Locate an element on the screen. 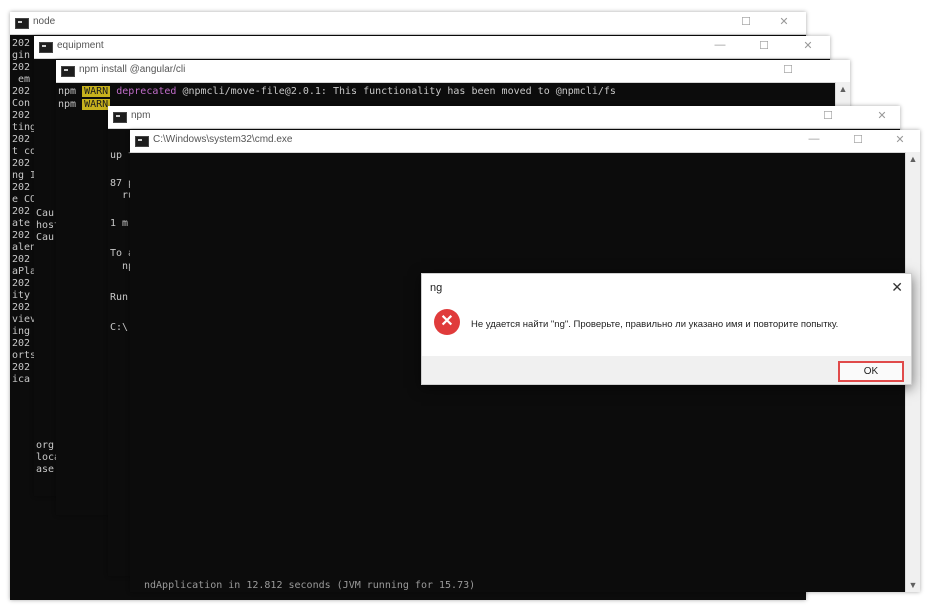 The height and width of the screenshot is (607, 927). window-npm-install-title: npm install @angular/cli is located at coordinates (132, 69).